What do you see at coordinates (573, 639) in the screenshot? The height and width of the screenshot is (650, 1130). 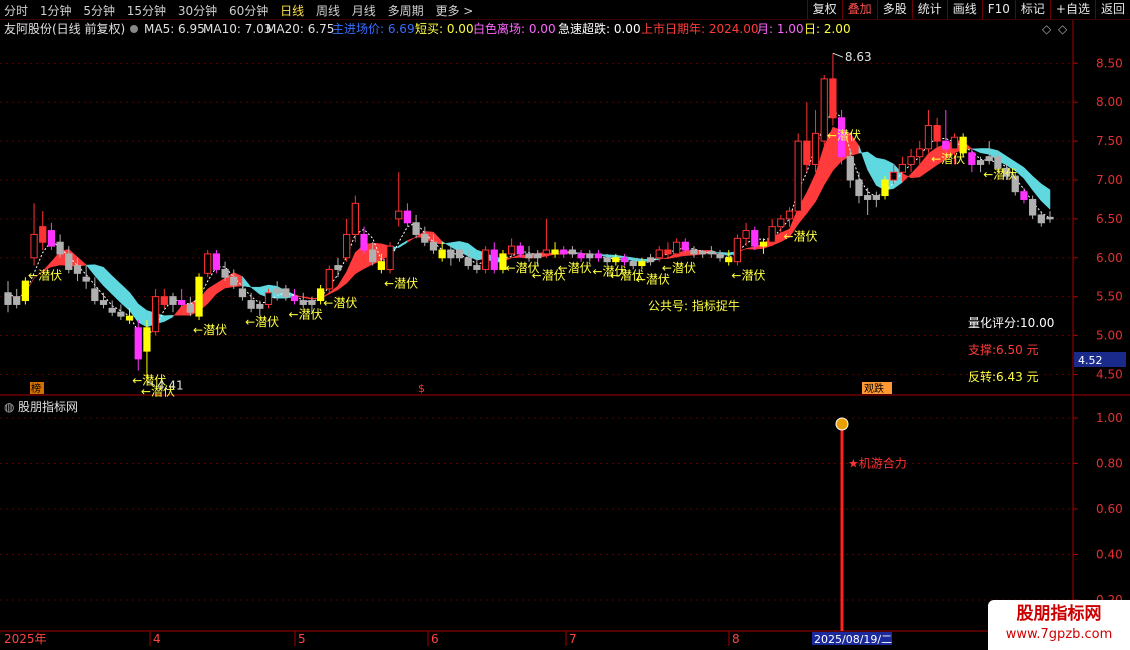 I see `x-label-jul: 7` at bounding box center [573, 639].